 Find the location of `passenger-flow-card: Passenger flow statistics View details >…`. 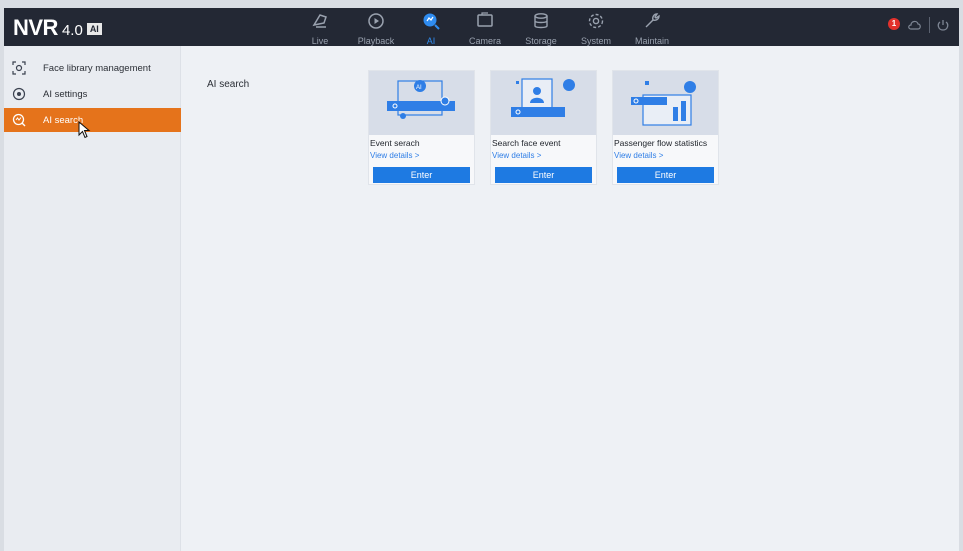

passenger-flow-card: Passenger flow statistics View details >… is located at coordinates (665, 127).